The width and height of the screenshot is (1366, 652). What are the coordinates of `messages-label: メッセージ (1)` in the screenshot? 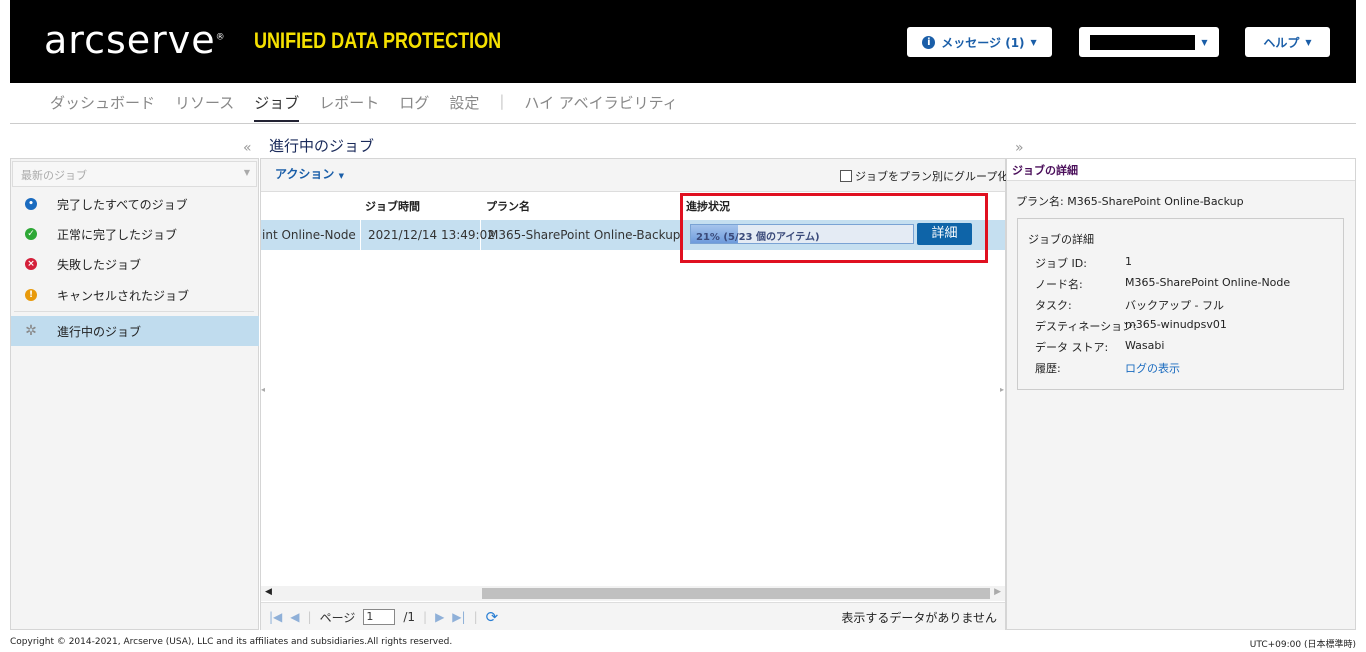 It's located at (983, 42).